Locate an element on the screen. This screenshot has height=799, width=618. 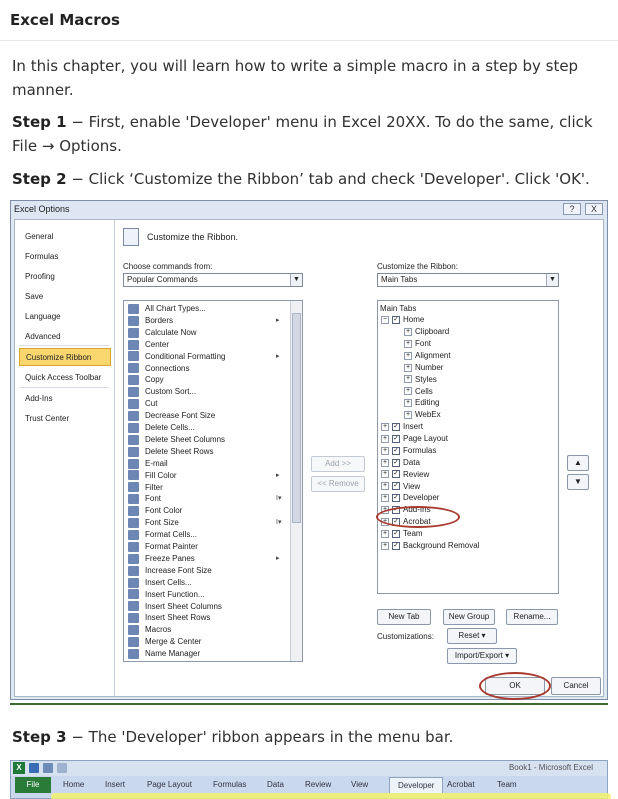
move-down-button: ▼ is located at coordinates (578, 482).